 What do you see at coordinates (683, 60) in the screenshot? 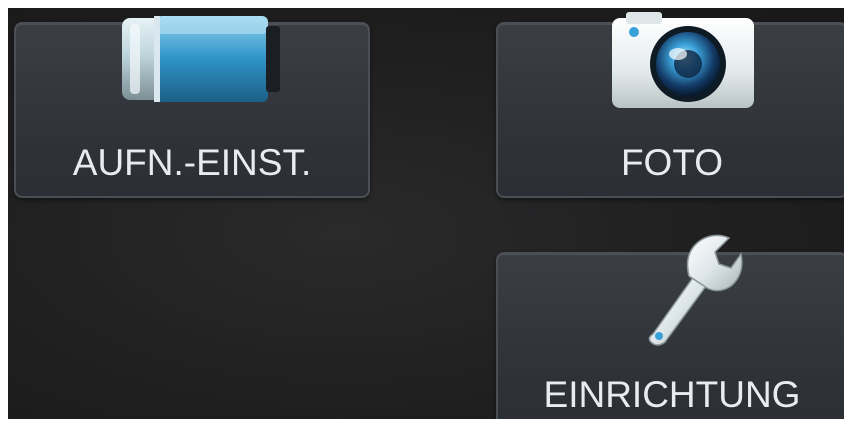
I see `camera-icon` at bounding box center [683, 60].